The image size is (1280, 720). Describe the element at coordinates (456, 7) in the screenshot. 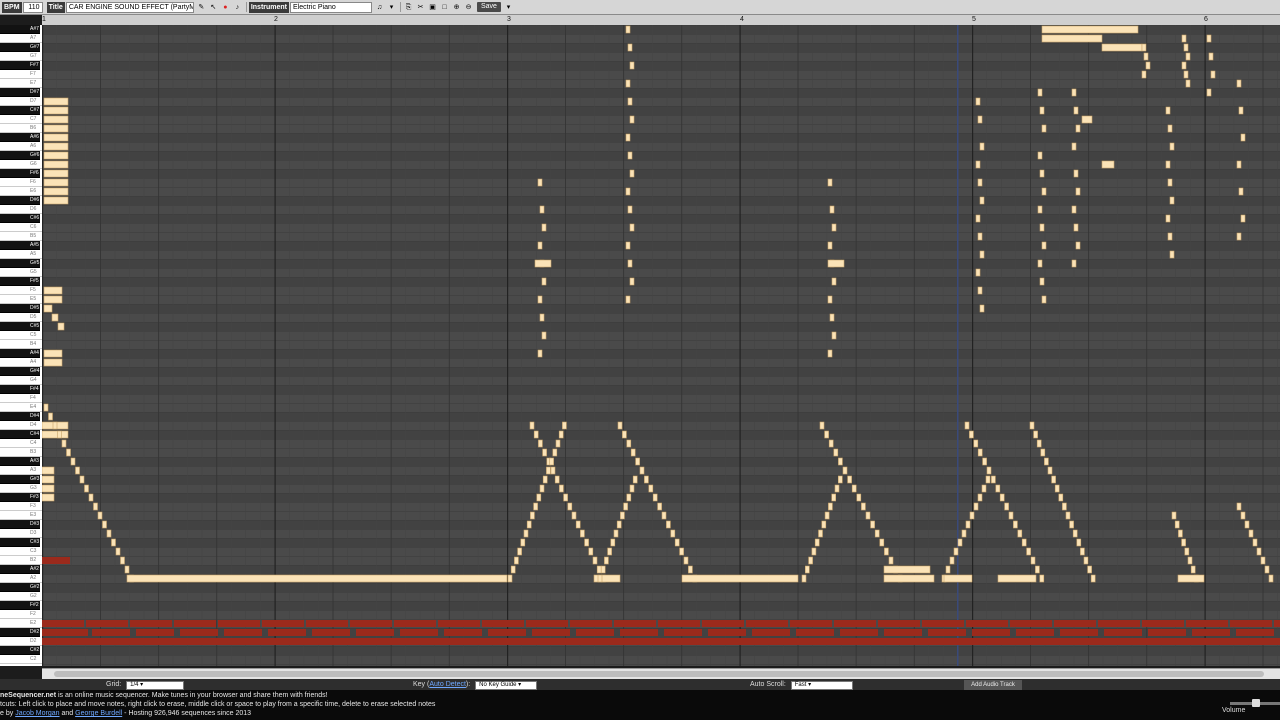

I see `zoom-in-icon: ⊕` at that location.